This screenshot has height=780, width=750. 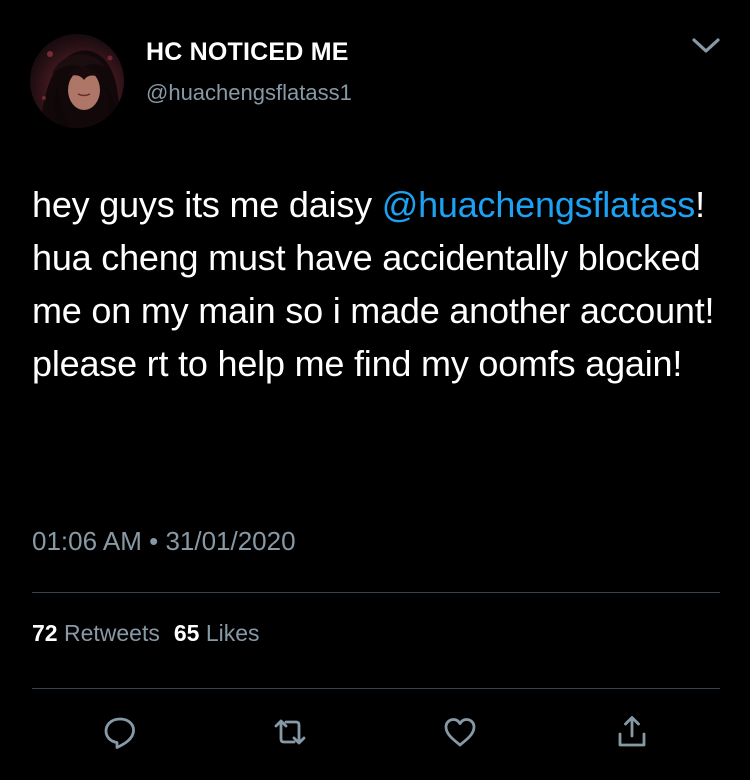 I want to click on likes-count: 65, so click(x=186, y=633).